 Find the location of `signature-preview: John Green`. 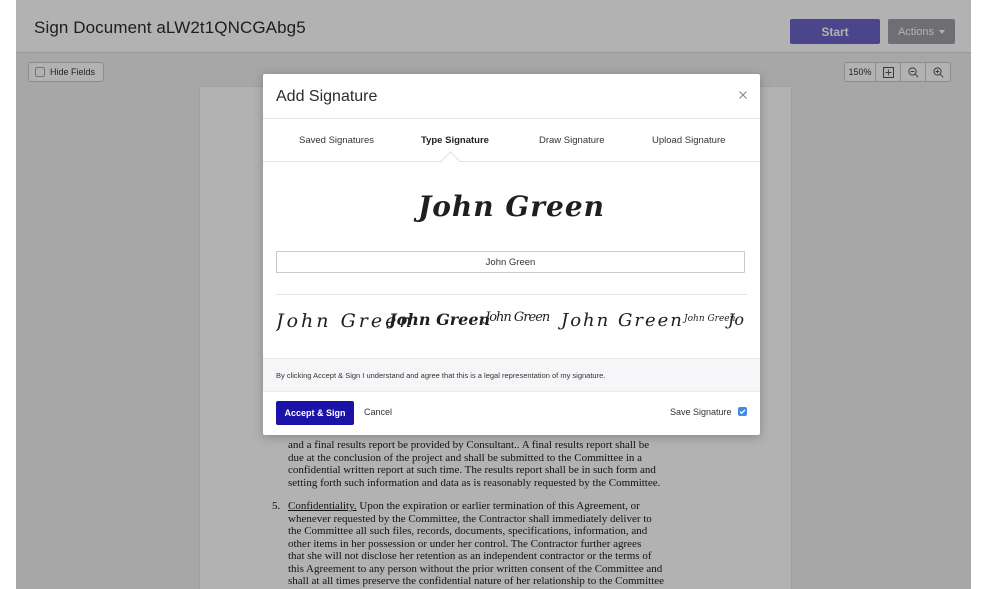

signature-preview: John Green is located at coordinates (511, 206).